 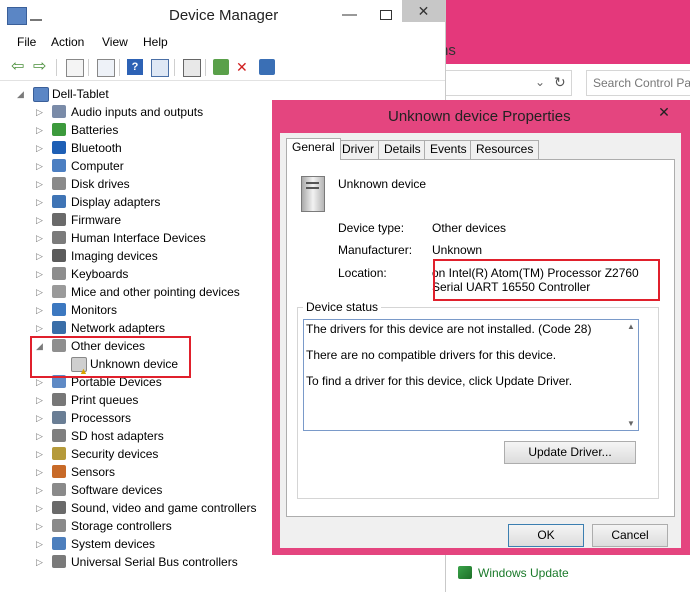 I want to click on security-icon, so click(x=59, y=453).